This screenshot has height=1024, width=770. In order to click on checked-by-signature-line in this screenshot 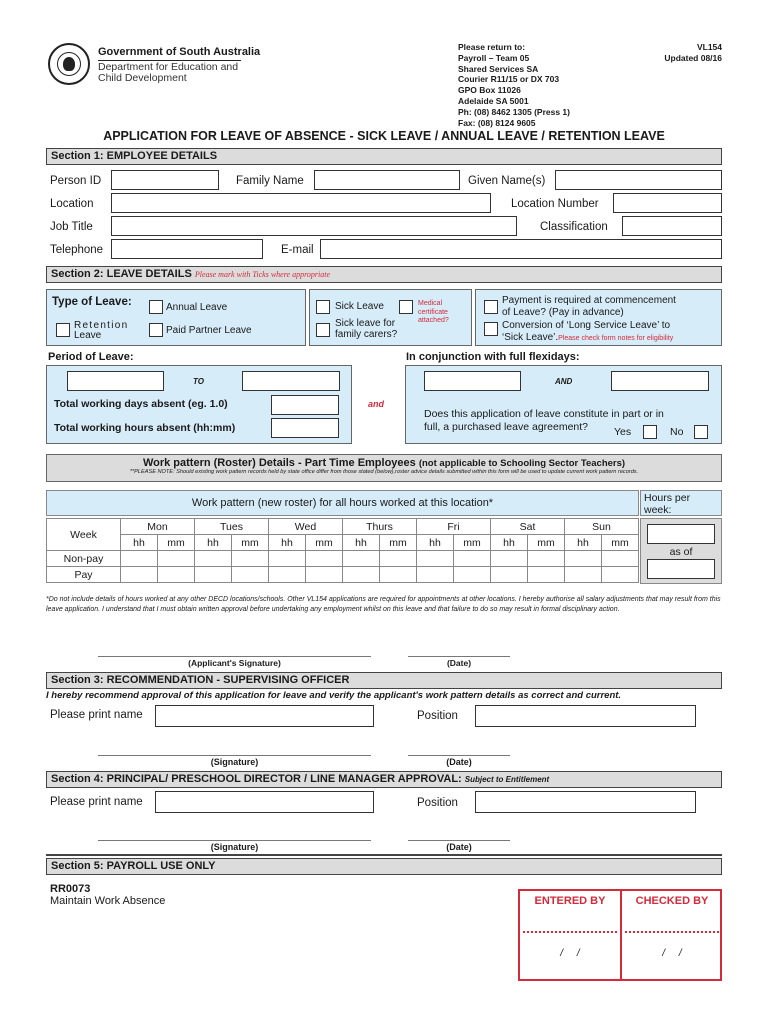, I will do `click(672, 932)`.